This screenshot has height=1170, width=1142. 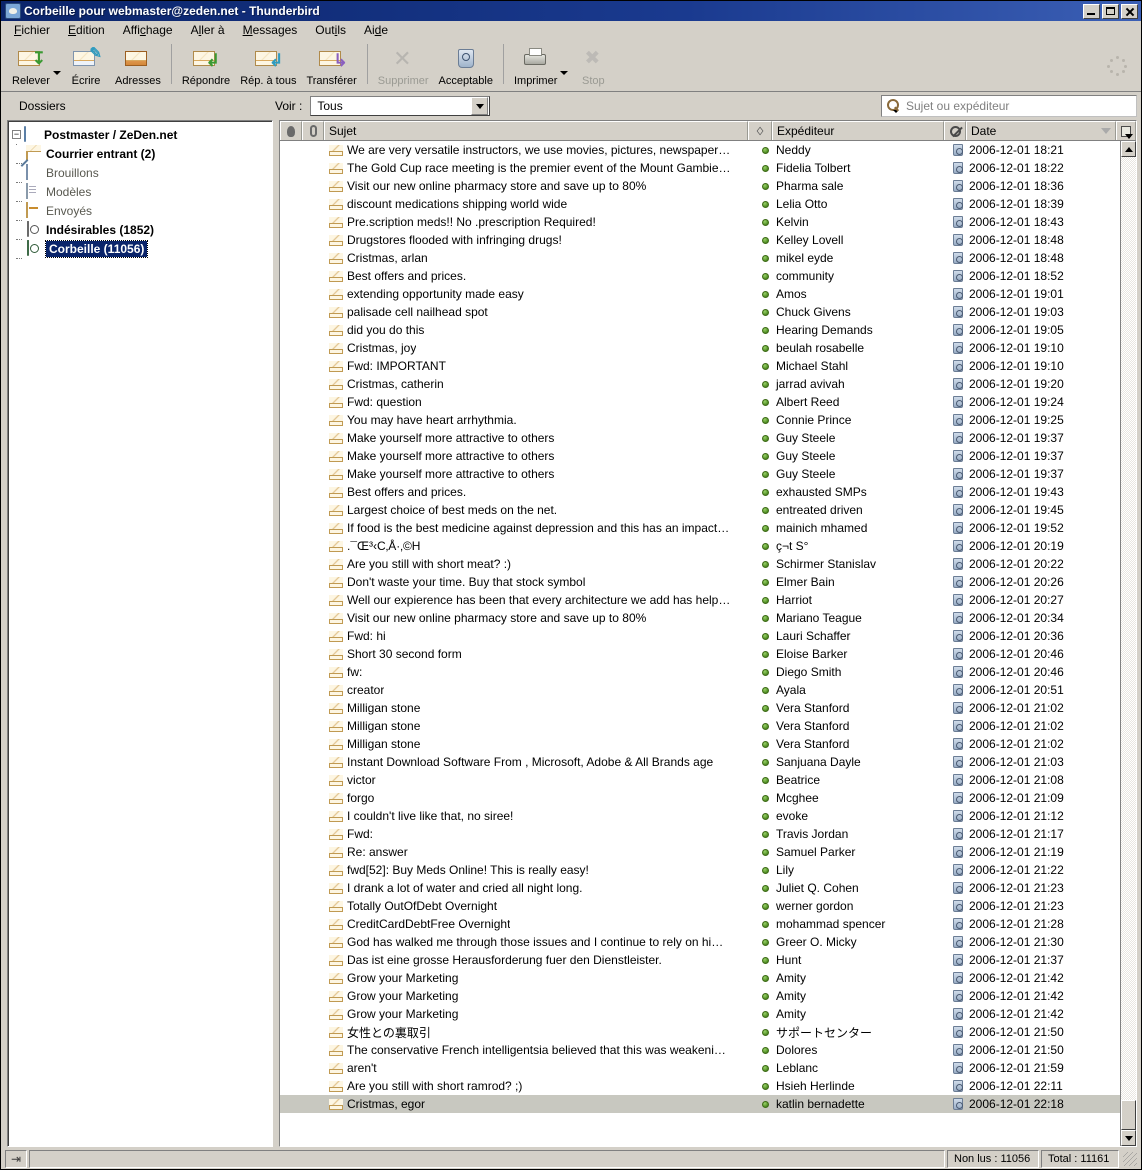 What do you see at coordinates (528, 1068) in the screenshot?
I see `subject-cell: aren't` at bounding box center [528, 1068].